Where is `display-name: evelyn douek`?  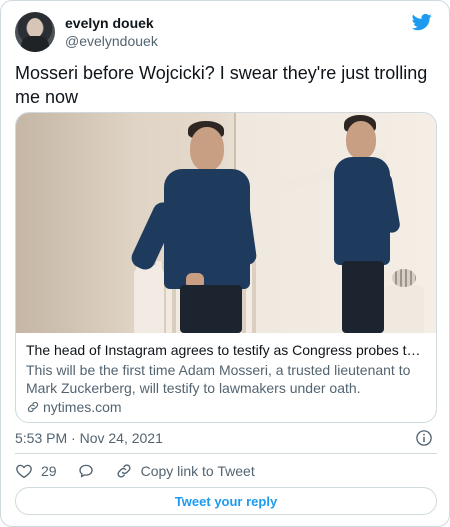 display-name: evelyn douek is located at coordinates (111, 23).